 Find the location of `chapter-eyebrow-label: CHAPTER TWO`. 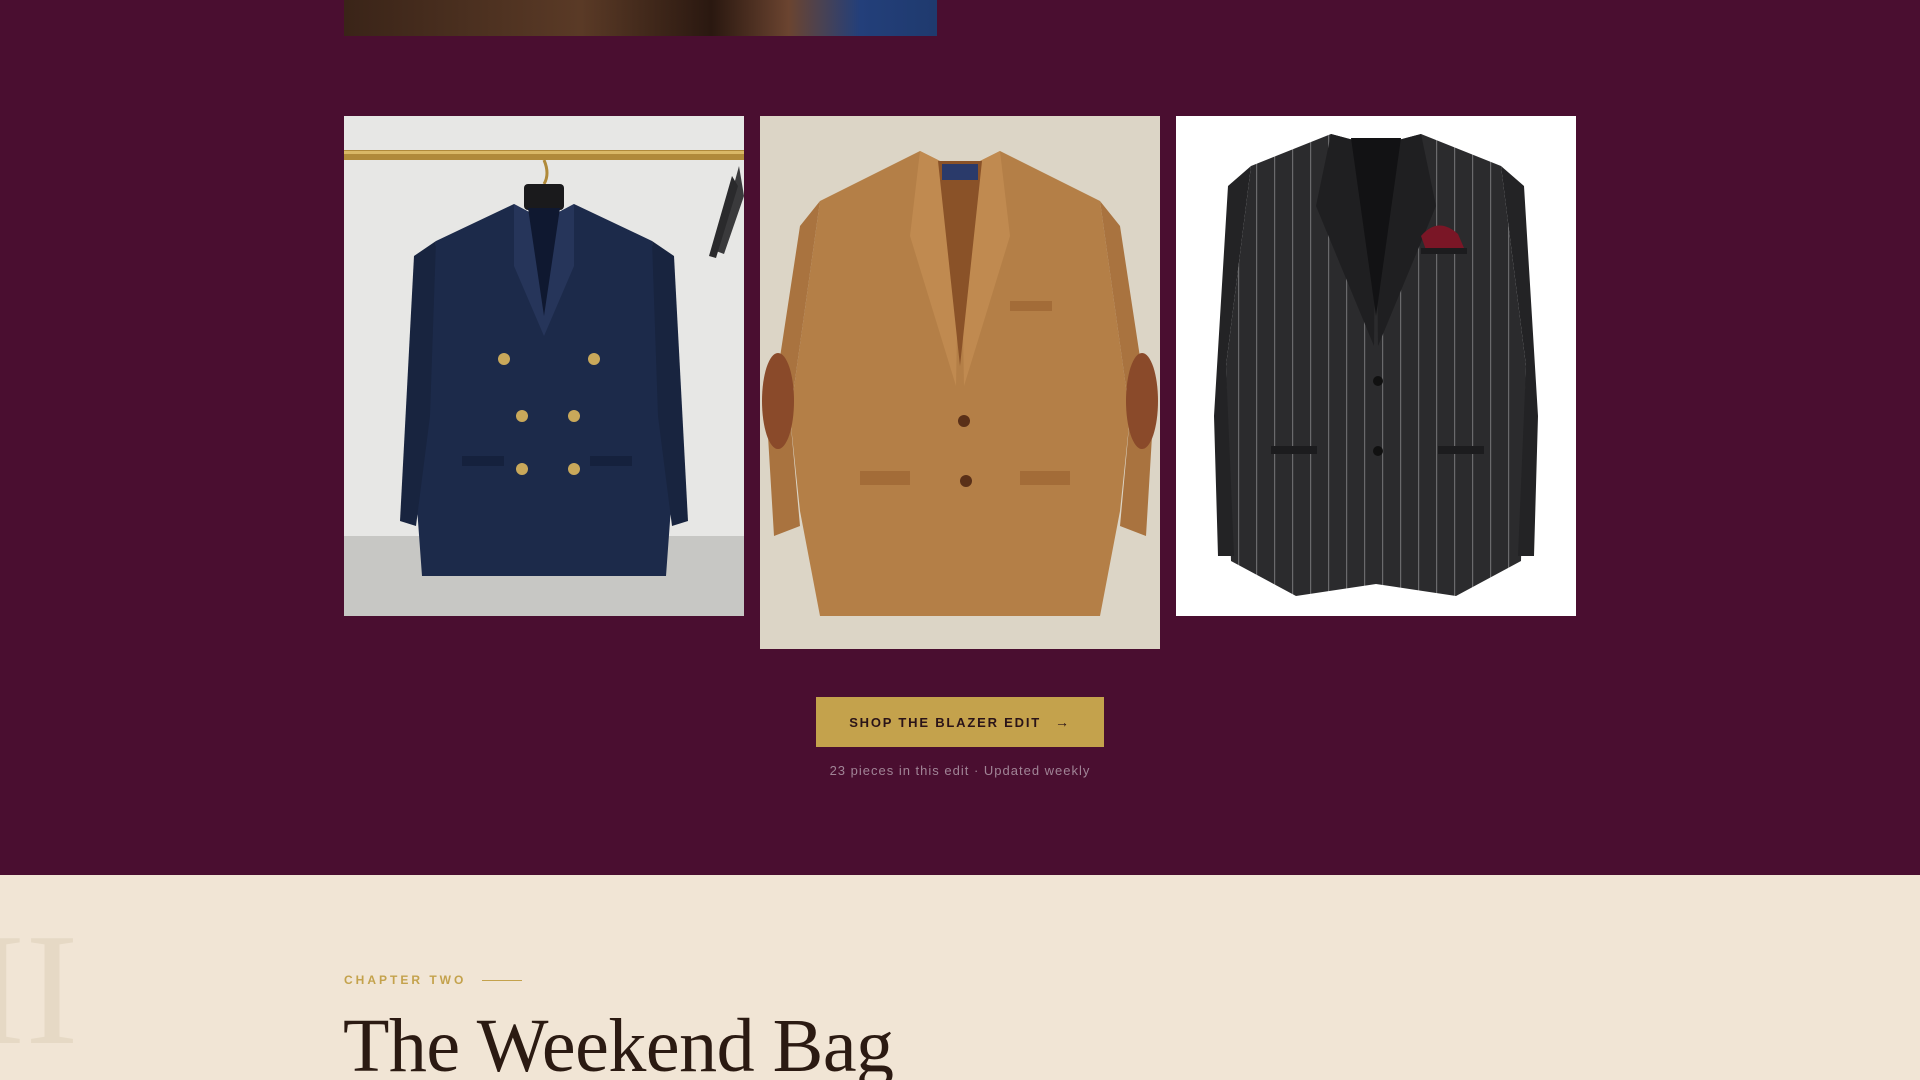

chapter-eyebrow-label: CHAPTER TWO is located at coordinates (405, 980).